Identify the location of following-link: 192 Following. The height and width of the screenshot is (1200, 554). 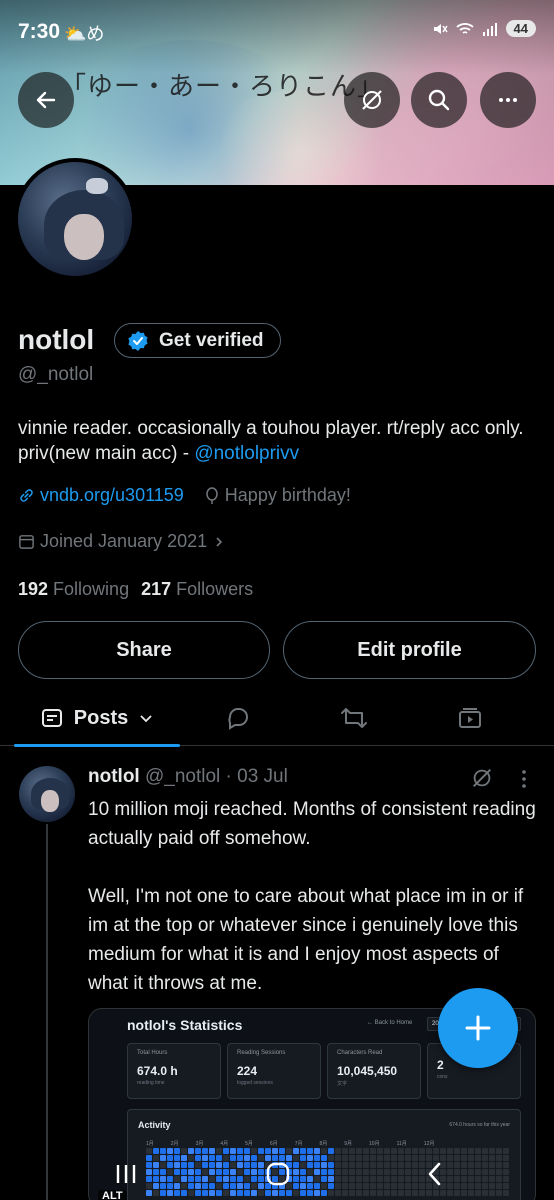
(73, 589).